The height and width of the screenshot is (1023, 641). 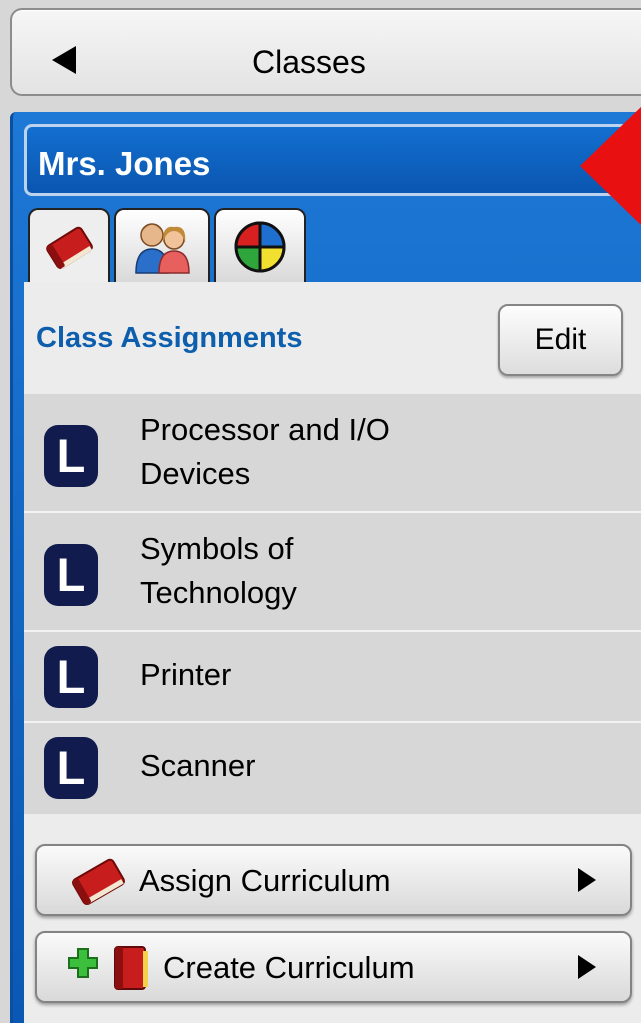 What do you see at coordinates (289, 967) in the screenshot?
I see `create-curriculum-label: Create Curriculum` at bounding box center [289, 967].